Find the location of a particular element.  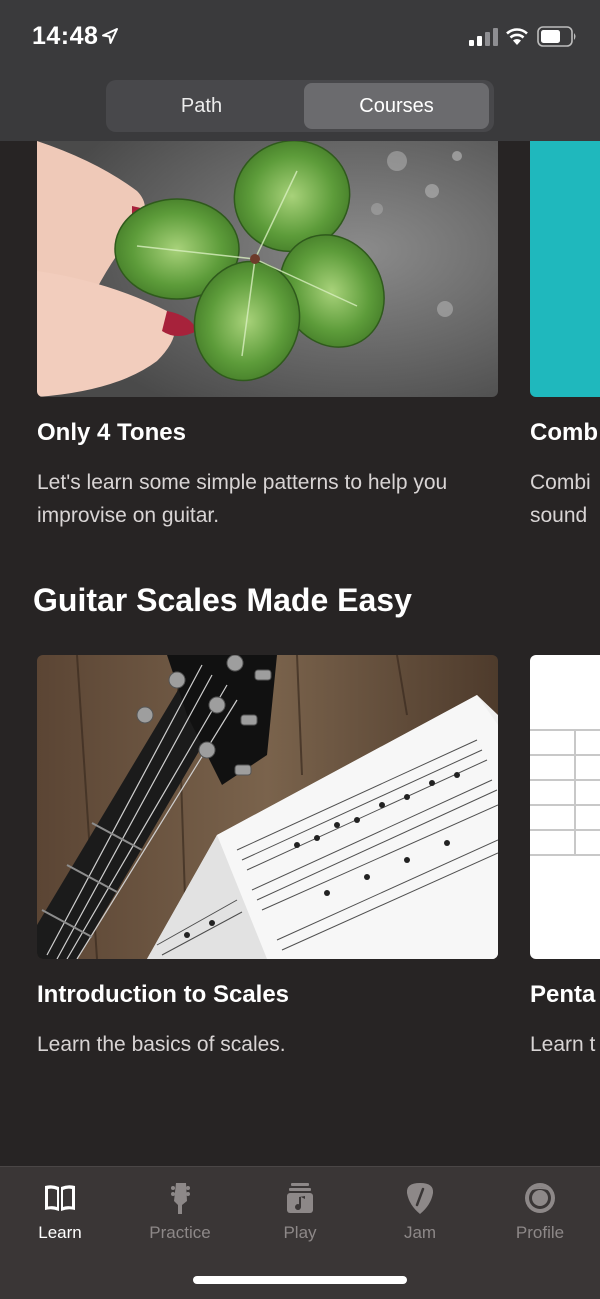

cellular-signal-icon is located at coordinates (483, 37).